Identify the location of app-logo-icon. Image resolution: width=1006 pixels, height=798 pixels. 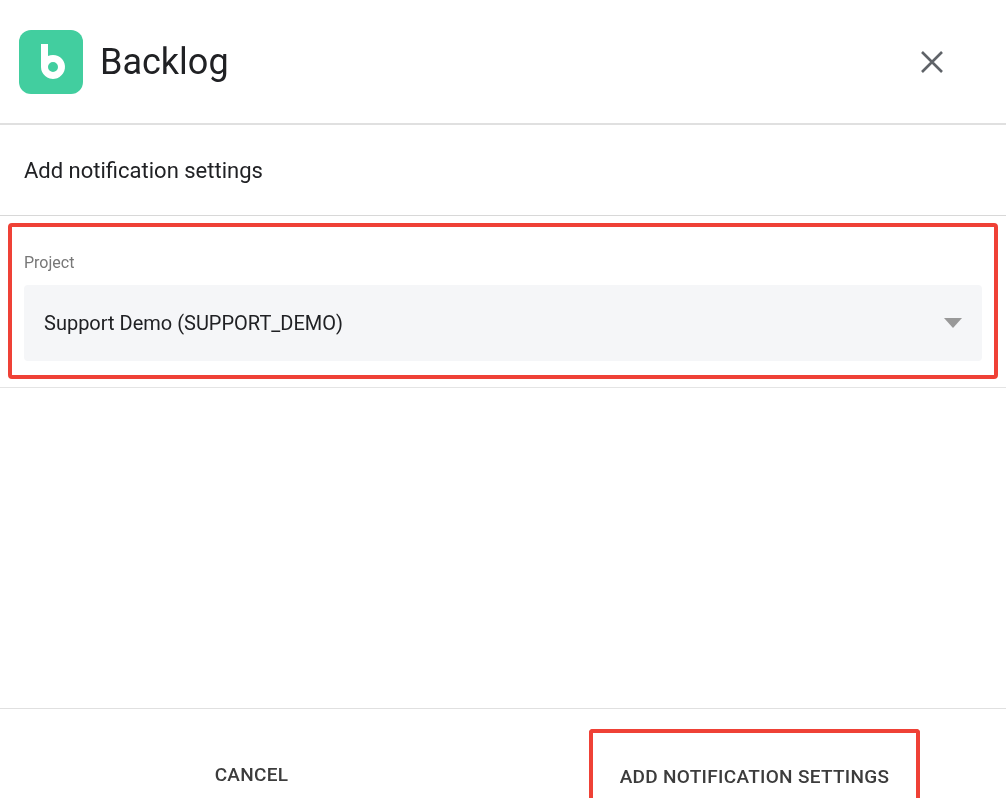
(51, 61).